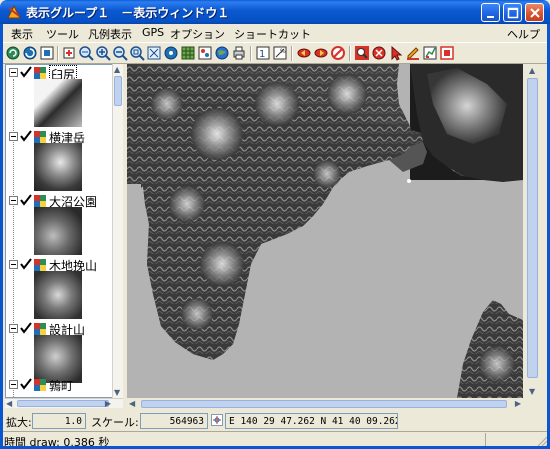  I want to click on menu-bar: 表示 ツール 凡例表示 GPS オプション ショートカット ヘルプ, so click(275, 33).